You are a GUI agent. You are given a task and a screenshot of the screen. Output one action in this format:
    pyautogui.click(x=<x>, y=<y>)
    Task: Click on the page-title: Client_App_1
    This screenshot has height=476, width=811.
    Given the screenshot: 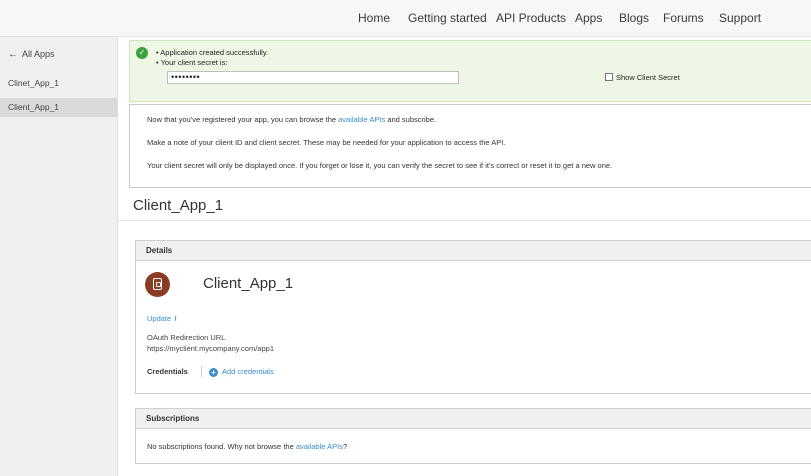 What is the action you would take?
    pyautogui.click(x=178, y=205)
    